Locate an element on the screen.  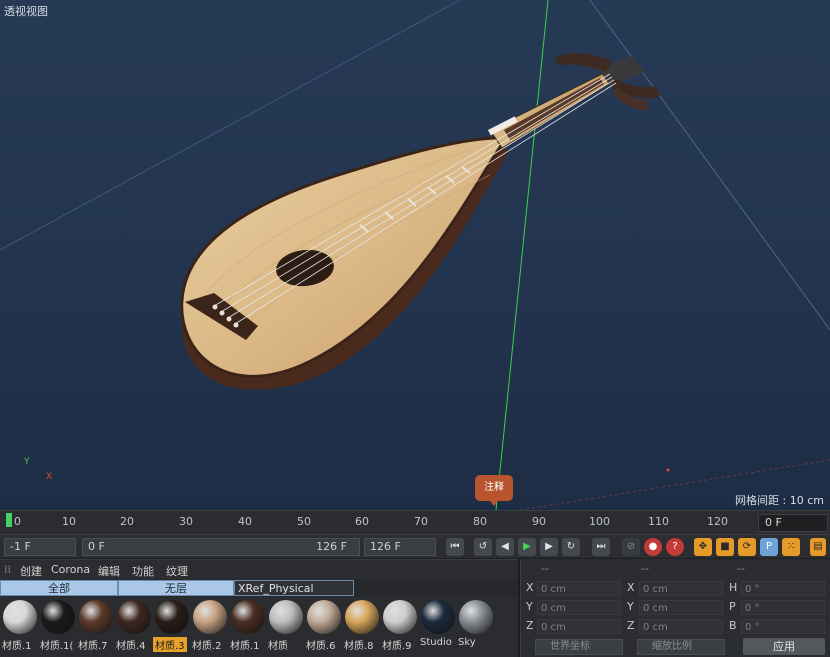
material-swatch: 材质.9 is located at coordinates (400, 627).